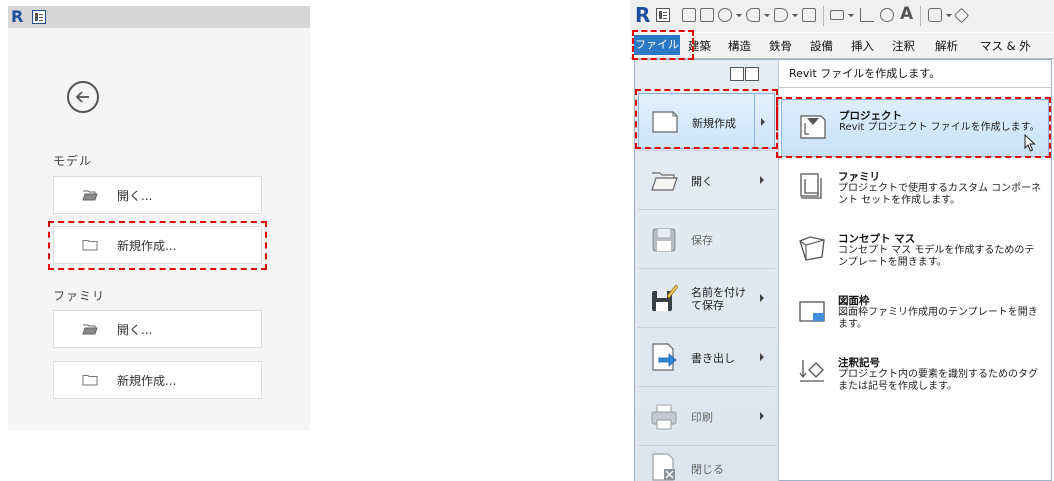 Image resolution: width=1054 pixels, height=481 pixels. Describe the element at coordinates (877, 239) in the screenshot. I see `submenu-item-conceptual-mass-title: コンセプト マス` at that location.